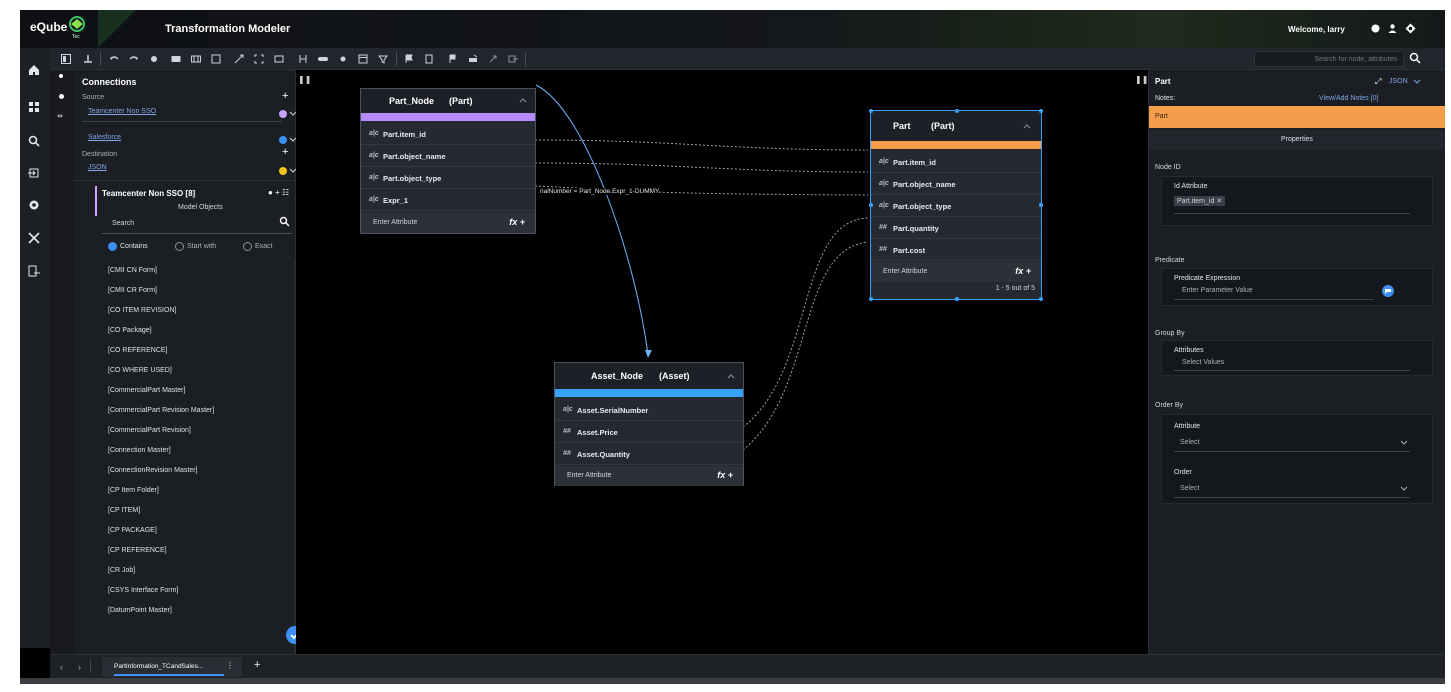  Describe the element at coordinates (600, 191) in the screenshot. I see `join-condition-label: rialNumber = Part_Node.Expr_1-DUMMY` at that location.